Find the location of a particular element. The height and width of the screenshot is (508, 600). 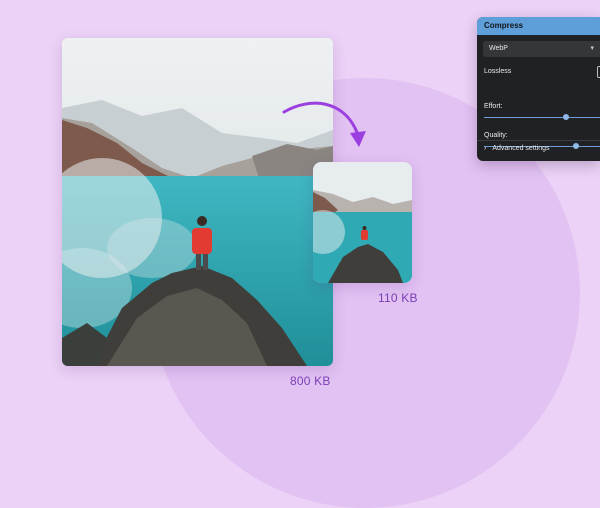

lossless-label: Lossless is located at coordinates (498, 71).